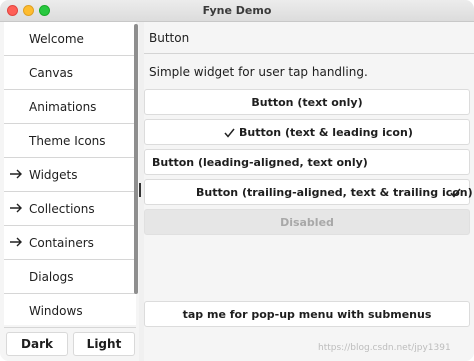 The image size is (474, 361). I want to click on disabled-button: Disabled, so click(307, 222).